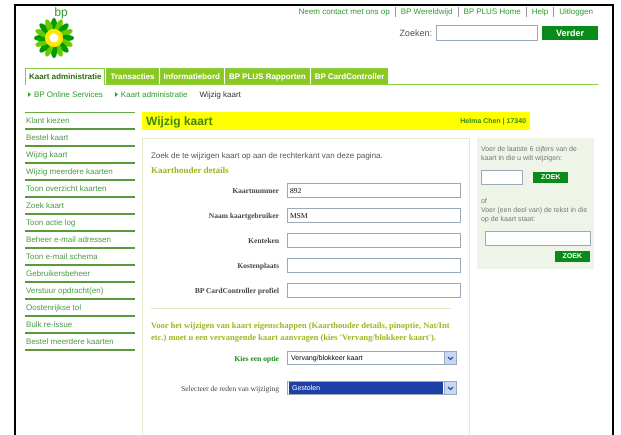  I want to click on search-label: Zoeken:, so click(415, 33).